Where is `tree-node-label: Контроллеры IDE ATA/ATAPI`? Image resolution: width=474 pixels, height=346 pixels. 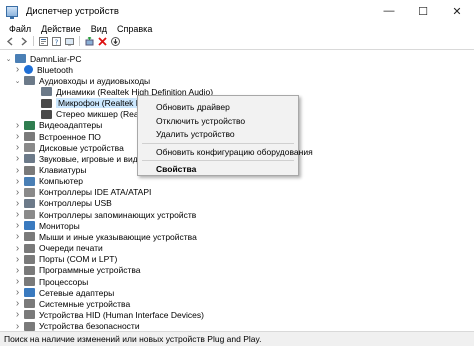 tree-node-label: Контроллеры IDE ATA/ATAPI is located at coordinates (95, 192).